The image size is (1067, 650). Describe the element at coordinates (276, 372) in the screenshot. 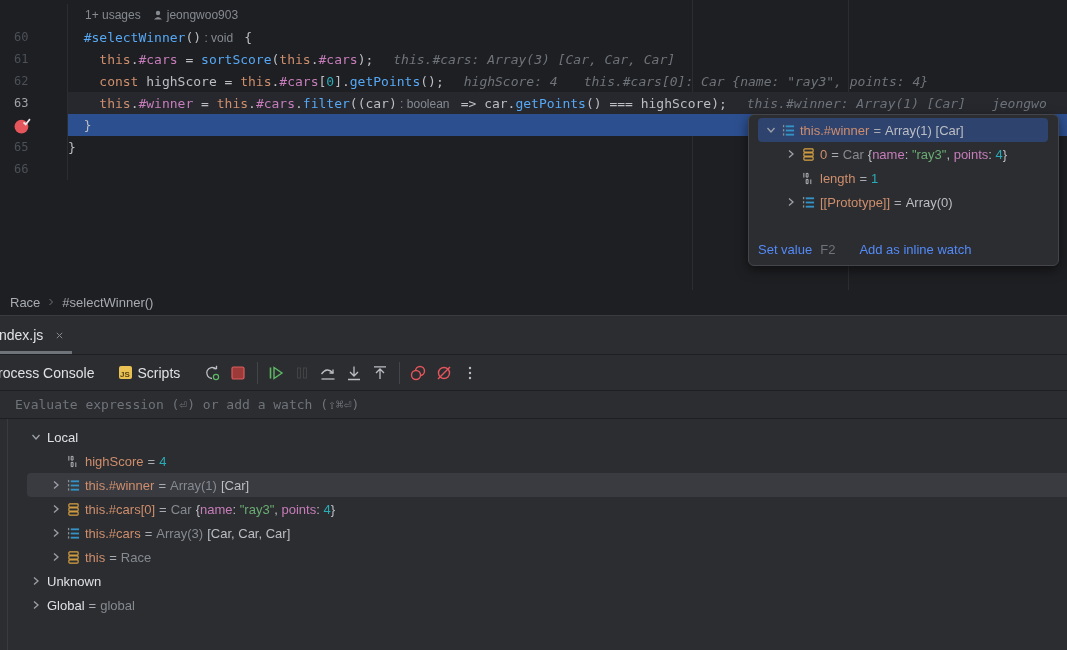

I see `resume-icon` at that location.